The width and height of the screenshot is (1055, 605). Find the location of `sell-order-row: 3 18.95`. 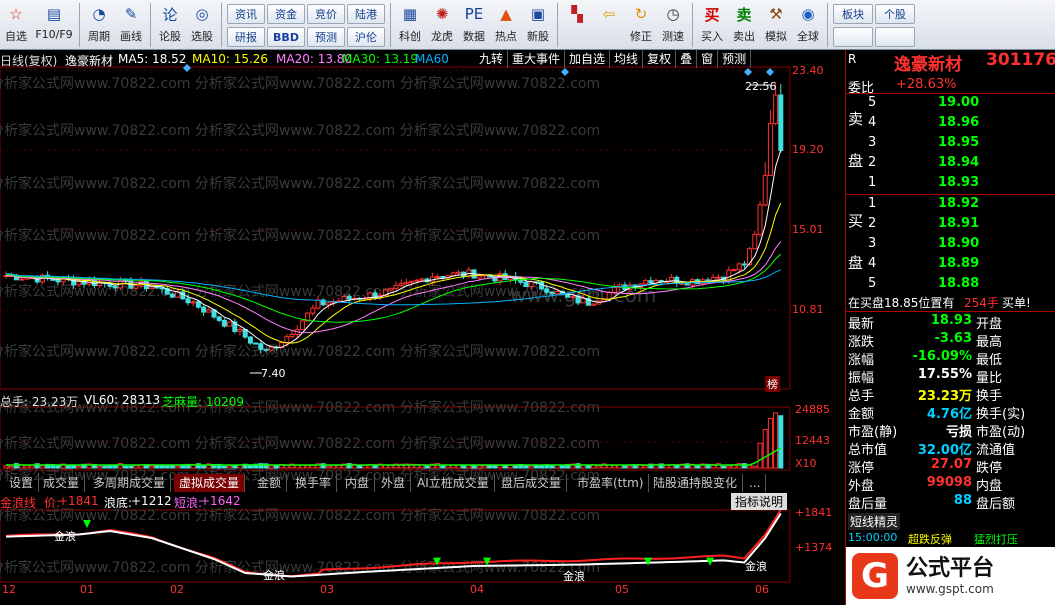

sell-order-row: 3 18.95 is located at coordinates (950, 144).